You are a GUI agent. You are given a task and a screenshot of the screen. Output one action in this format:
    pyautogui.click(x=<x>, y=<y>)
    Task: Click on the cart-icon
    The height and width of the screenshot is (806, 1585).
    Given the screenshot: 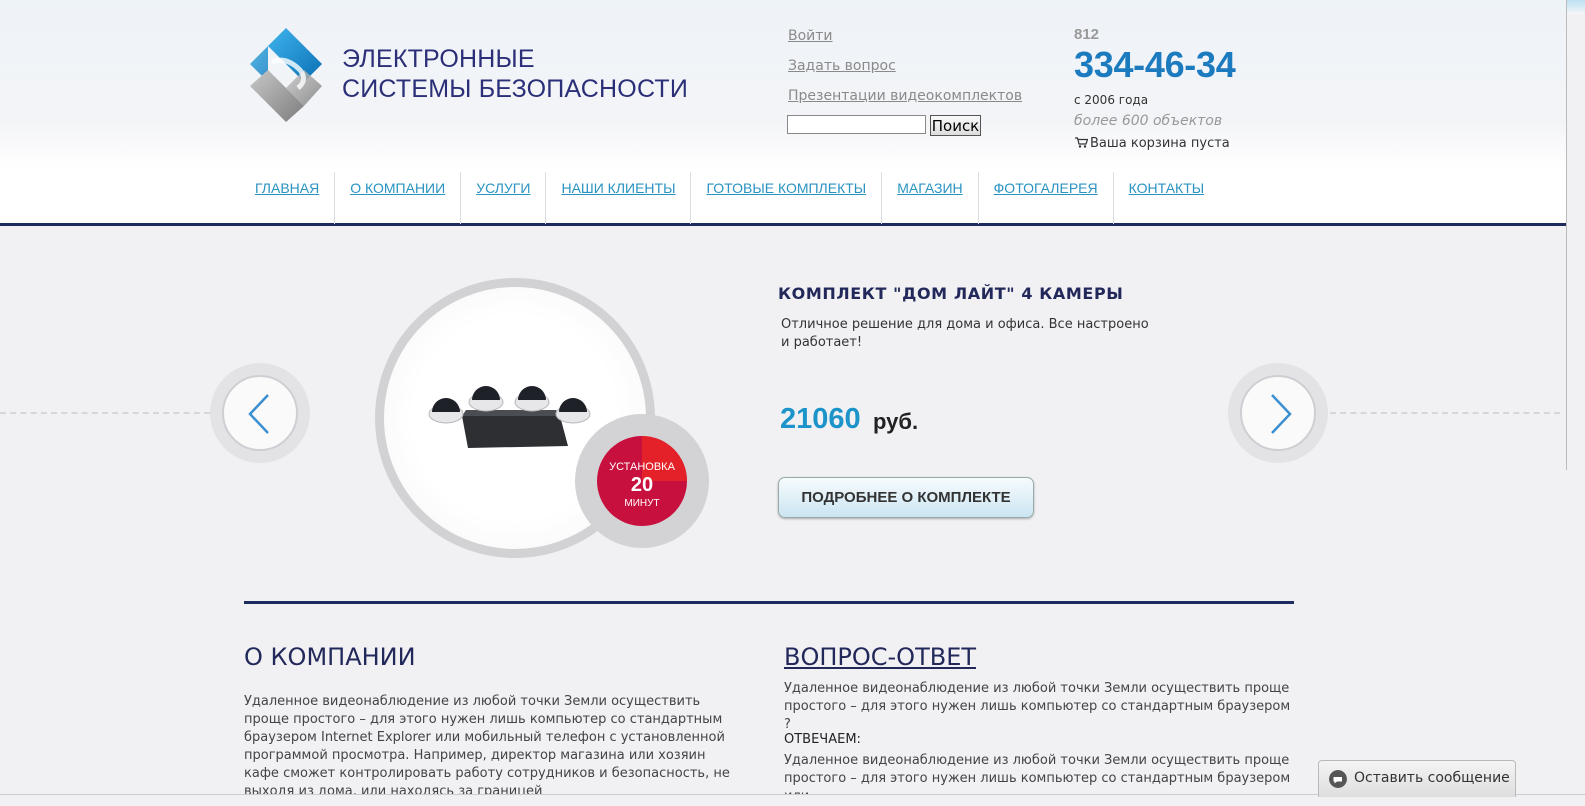 What is the action you would take?
    pyautogui.click(x=1081, y=142)
    